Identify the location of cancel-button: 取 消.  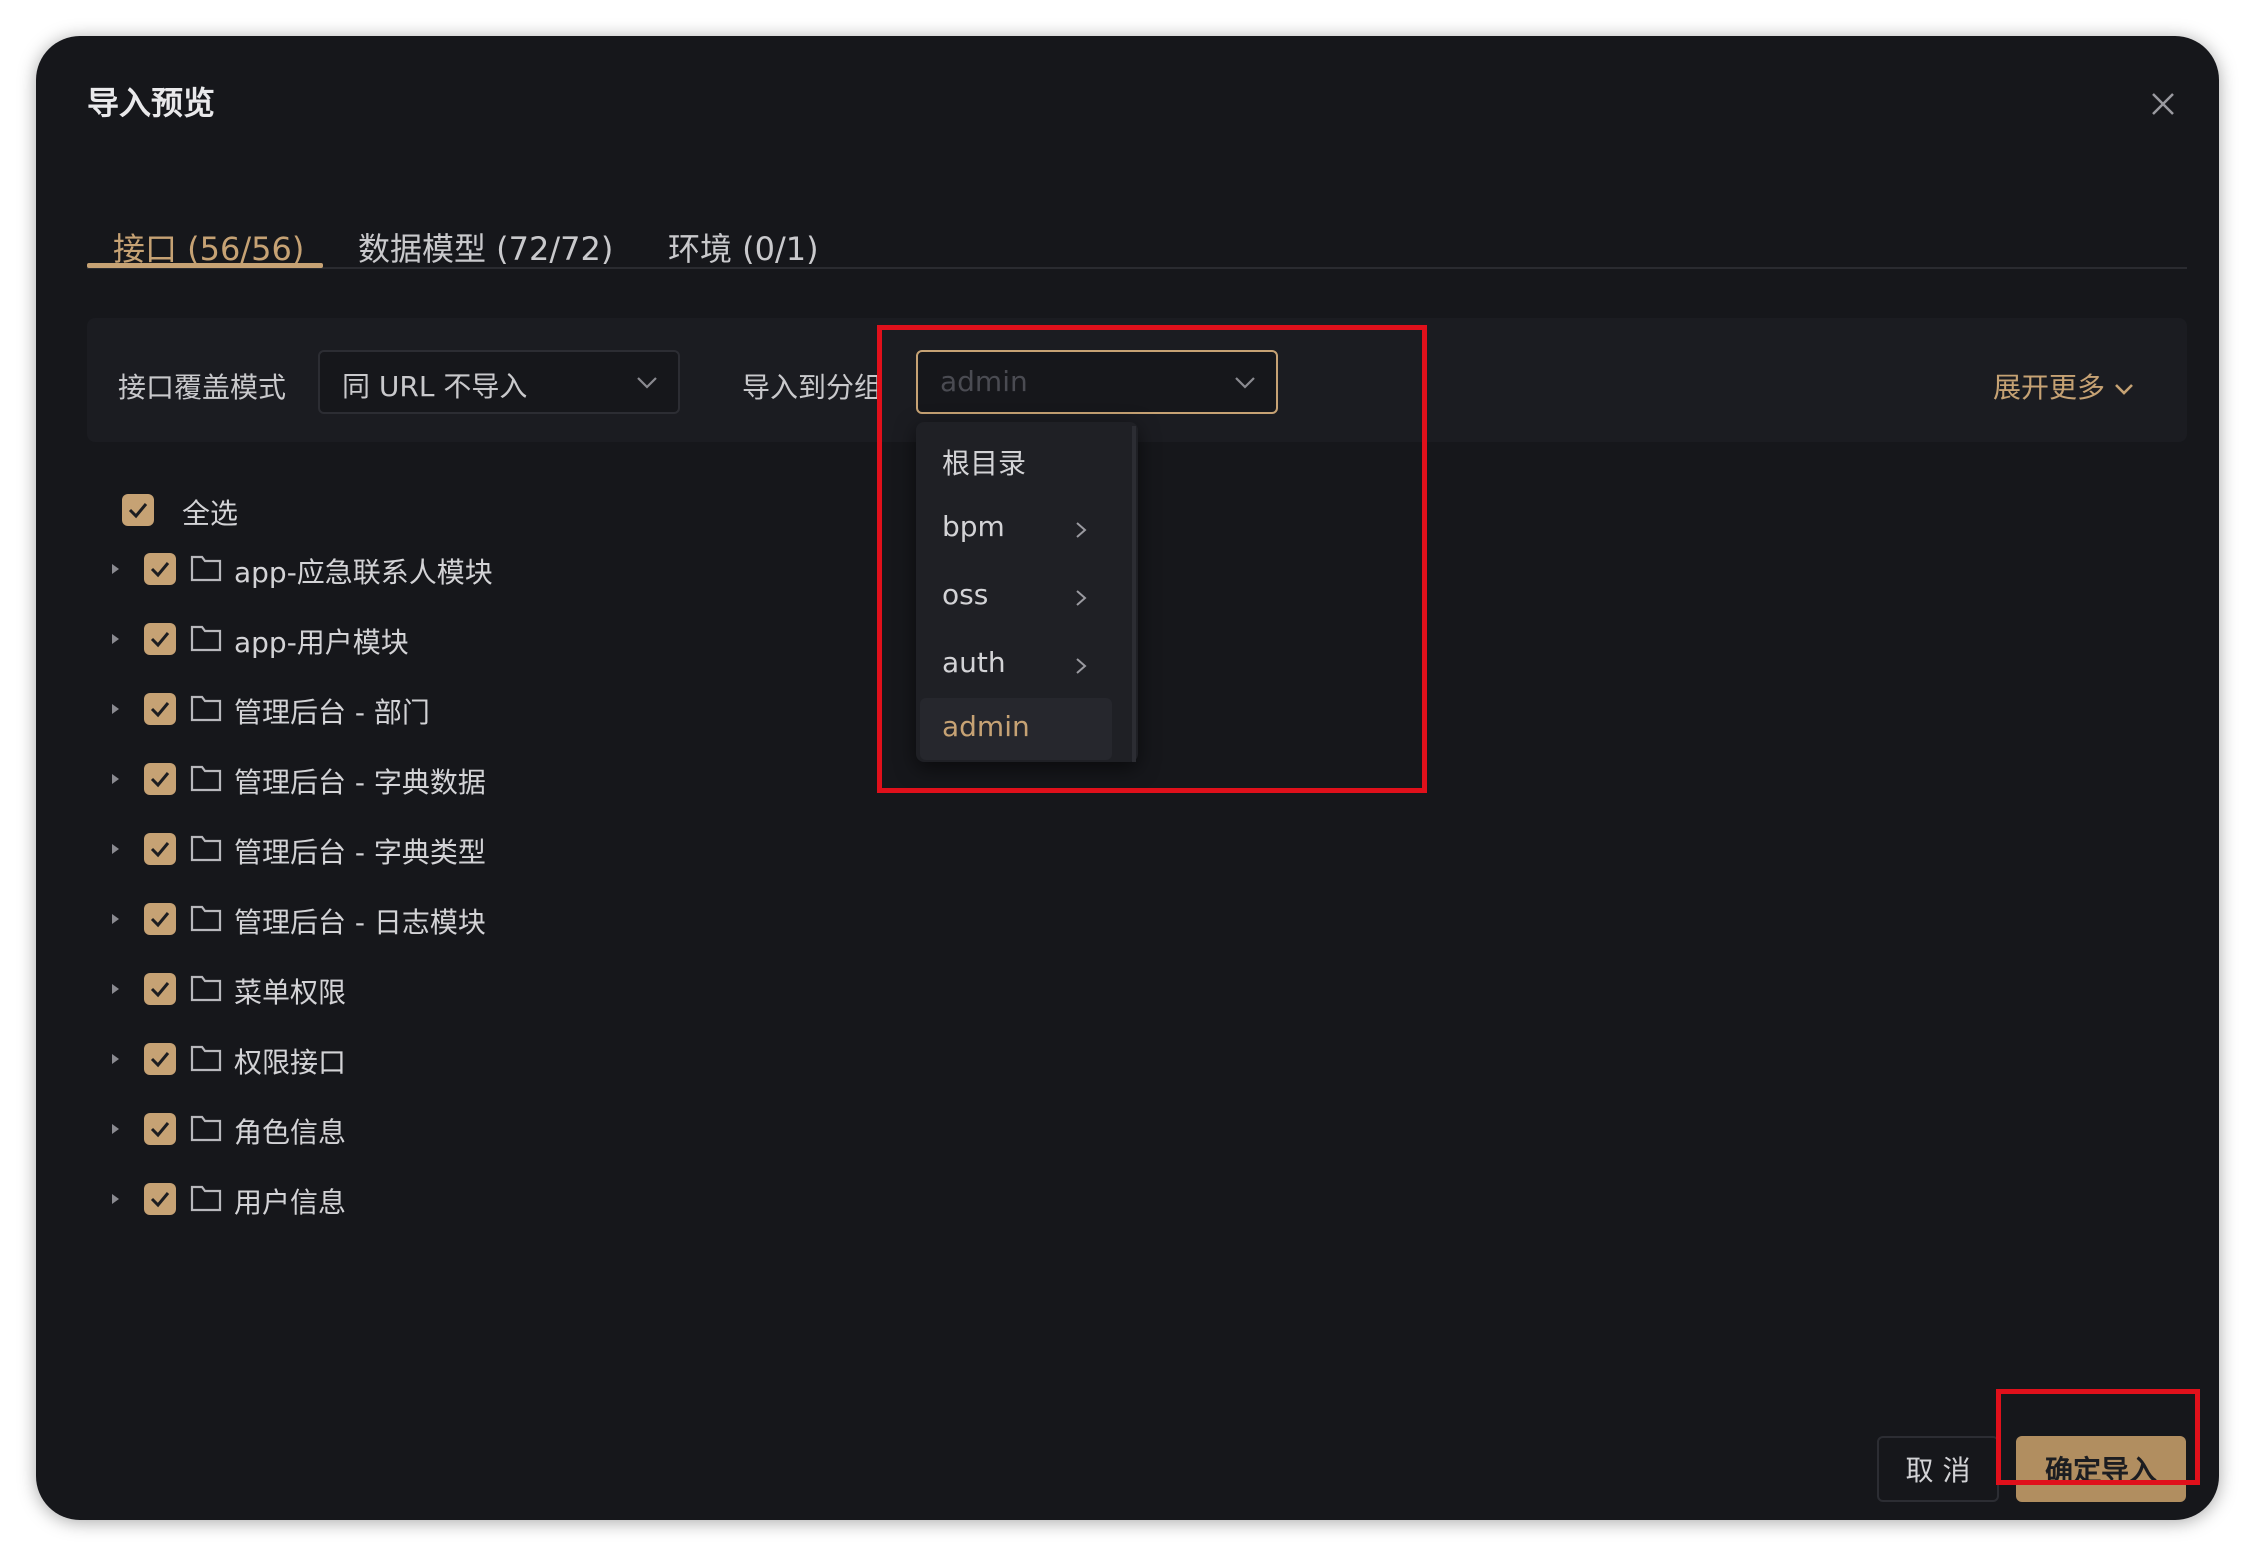
(1938, 1469).